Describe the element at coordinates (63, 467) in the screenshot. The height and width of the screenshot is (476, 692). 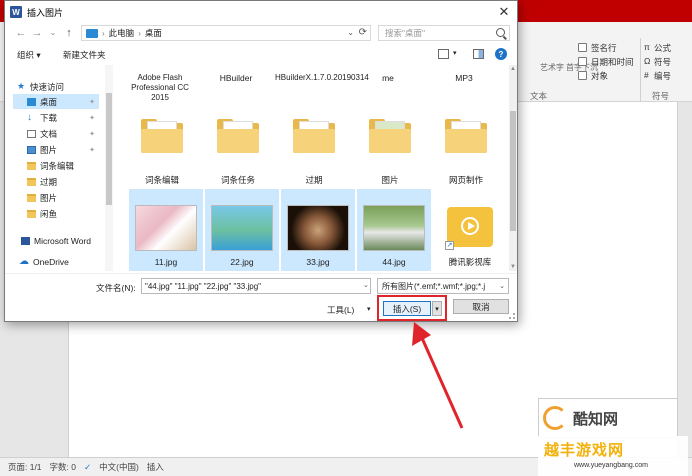
I see `status-word-count: 字数: 0` at that location.